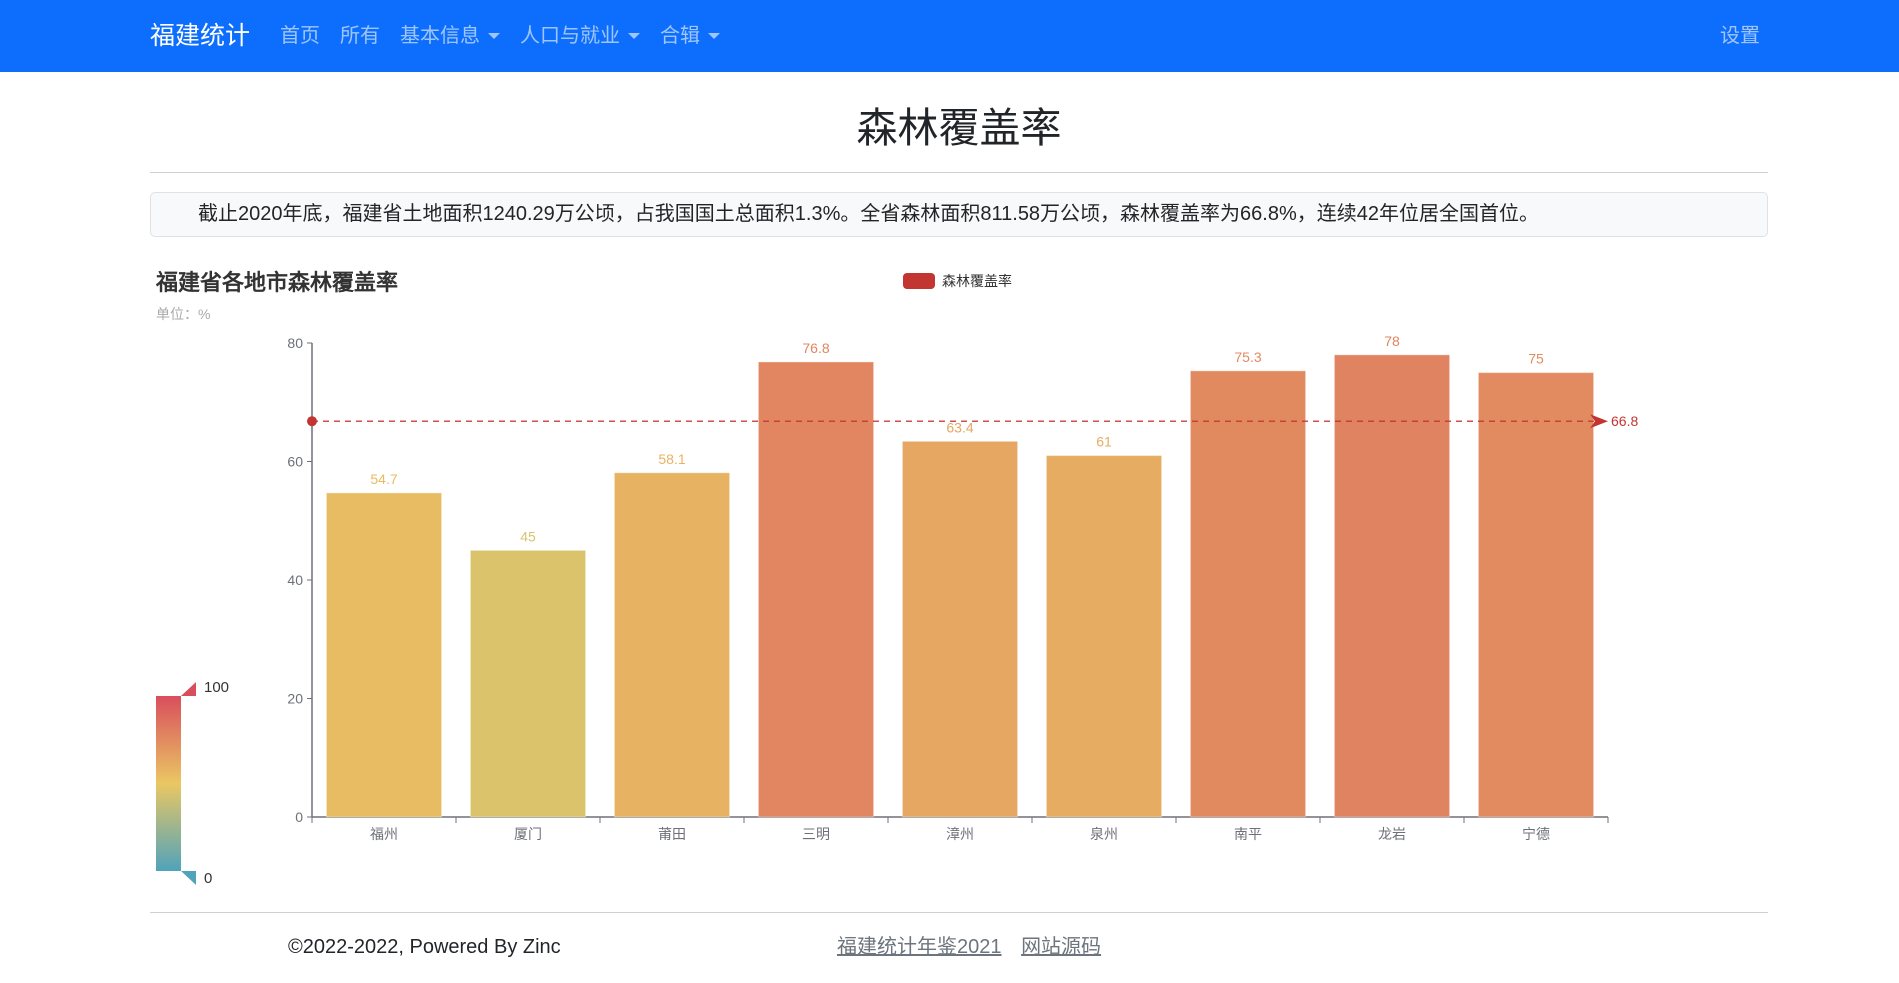 This screenshot has height=983, width=1899. I want to click on y-tick-label: 0, so click(299, 817).